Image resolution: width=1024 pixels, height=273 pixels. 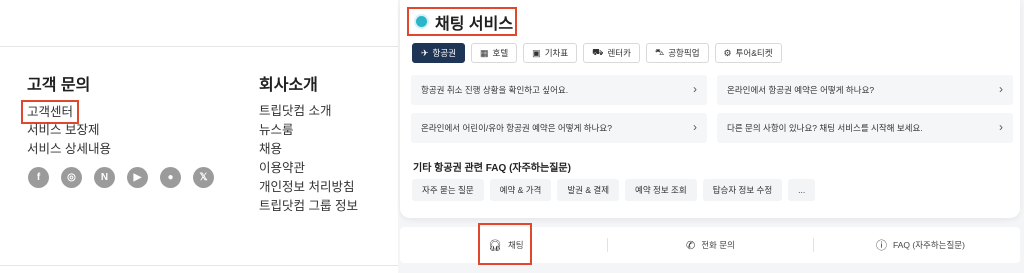 I want to click on faq-item: 항공권 취소 진행 상황을 확인하고 싶어요. ›, so click(x=559, y=90).